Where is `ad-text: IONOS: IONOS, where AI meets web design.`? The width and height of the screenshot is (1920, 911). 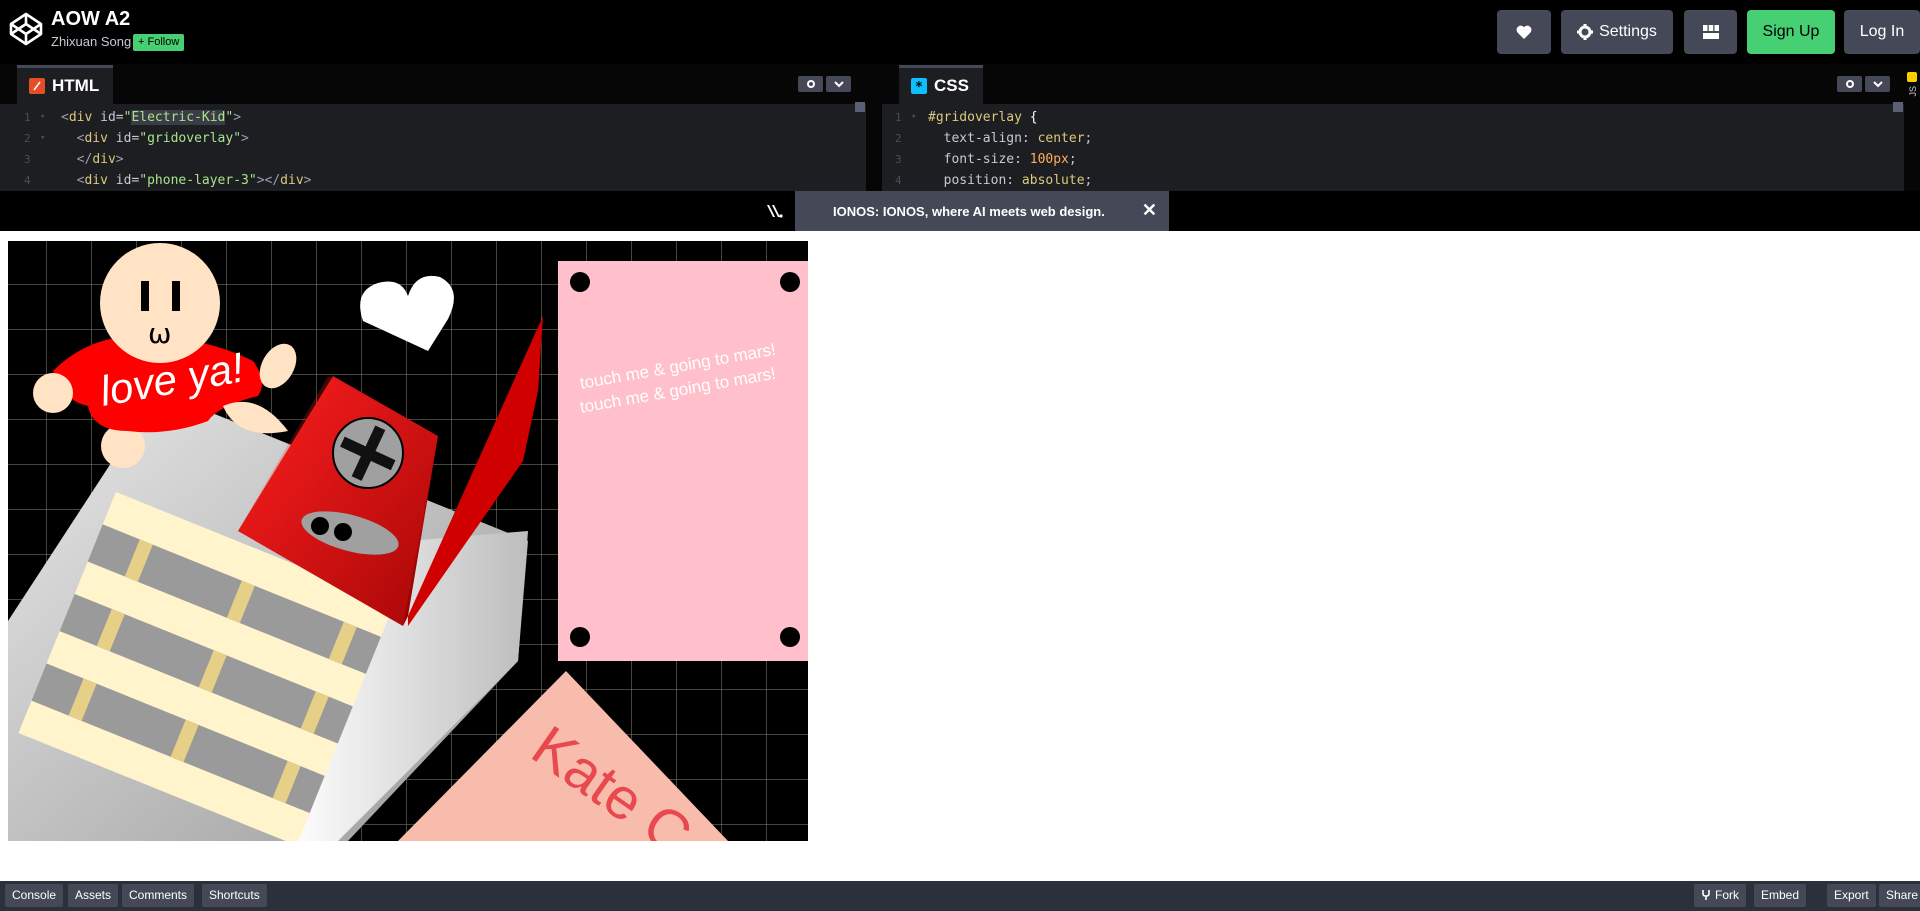 ad-text: IONOS: IONOS, where AI meets web design. is located at coordinates (969, 211).